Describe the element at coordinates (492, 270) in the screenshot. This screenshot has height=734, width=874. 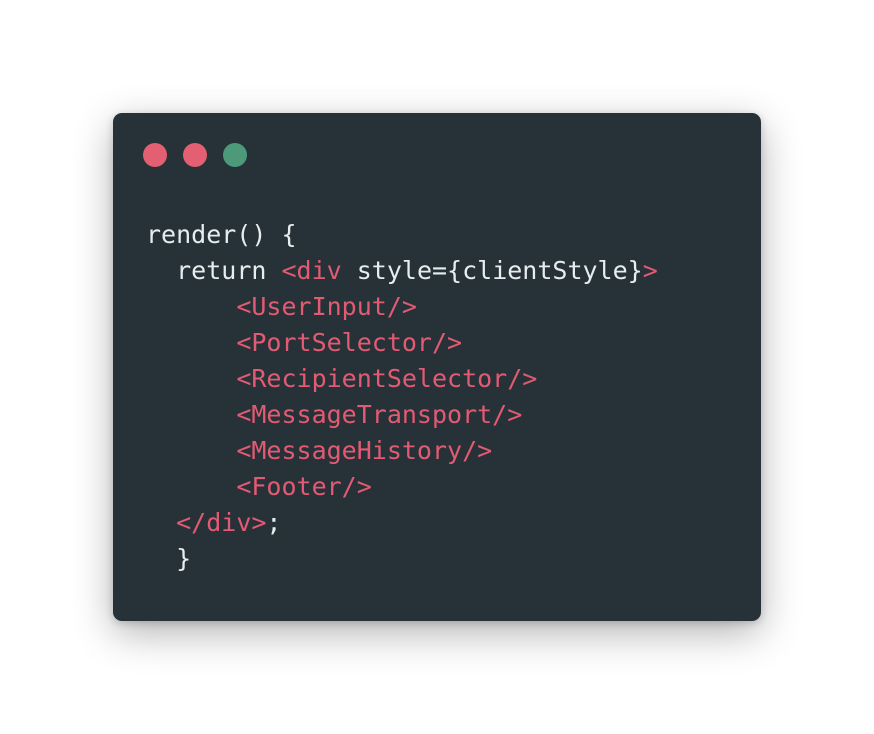
I see `code-plain-token: style={clientStyle}` at that location.